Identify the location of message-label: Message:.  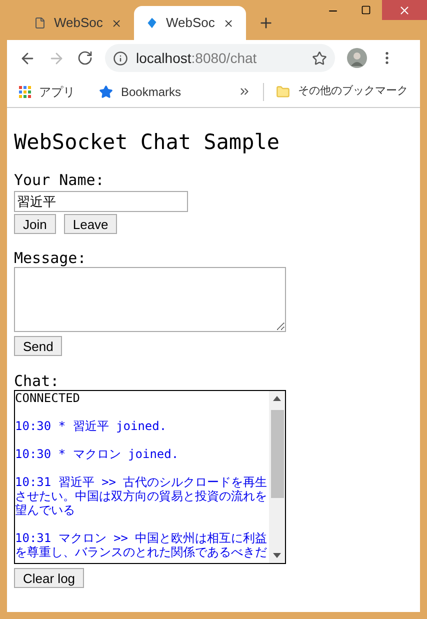
(51, 258).